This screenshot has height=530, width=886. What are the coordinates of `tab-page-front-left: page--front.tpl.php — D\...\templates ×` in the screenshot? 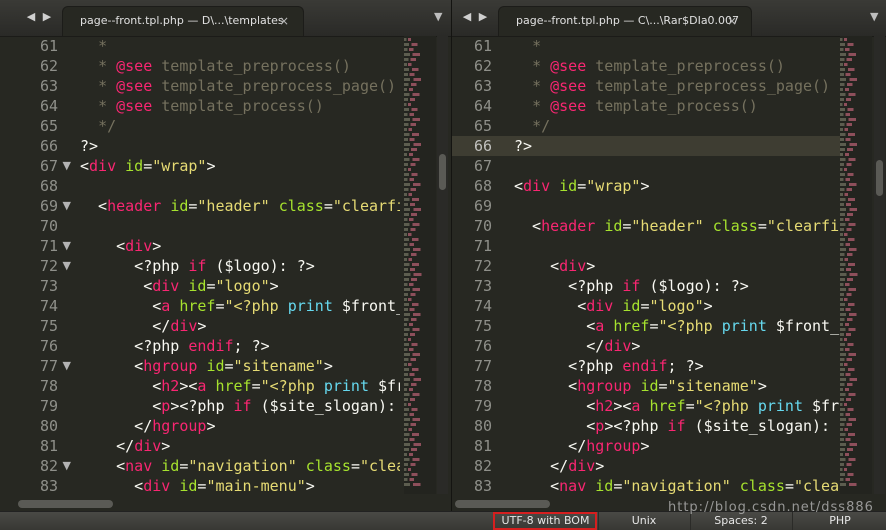 It's located at (183, 21).